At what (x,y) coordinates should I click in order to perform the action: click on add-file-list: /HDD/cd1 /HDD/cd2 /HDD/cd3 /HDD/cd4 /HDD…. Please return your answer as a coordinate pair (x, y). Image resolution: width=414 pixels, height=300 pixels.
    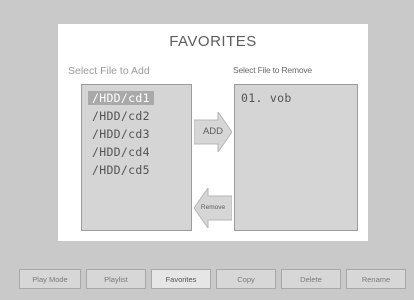
    Looking at the image, I should click on (136, 157).